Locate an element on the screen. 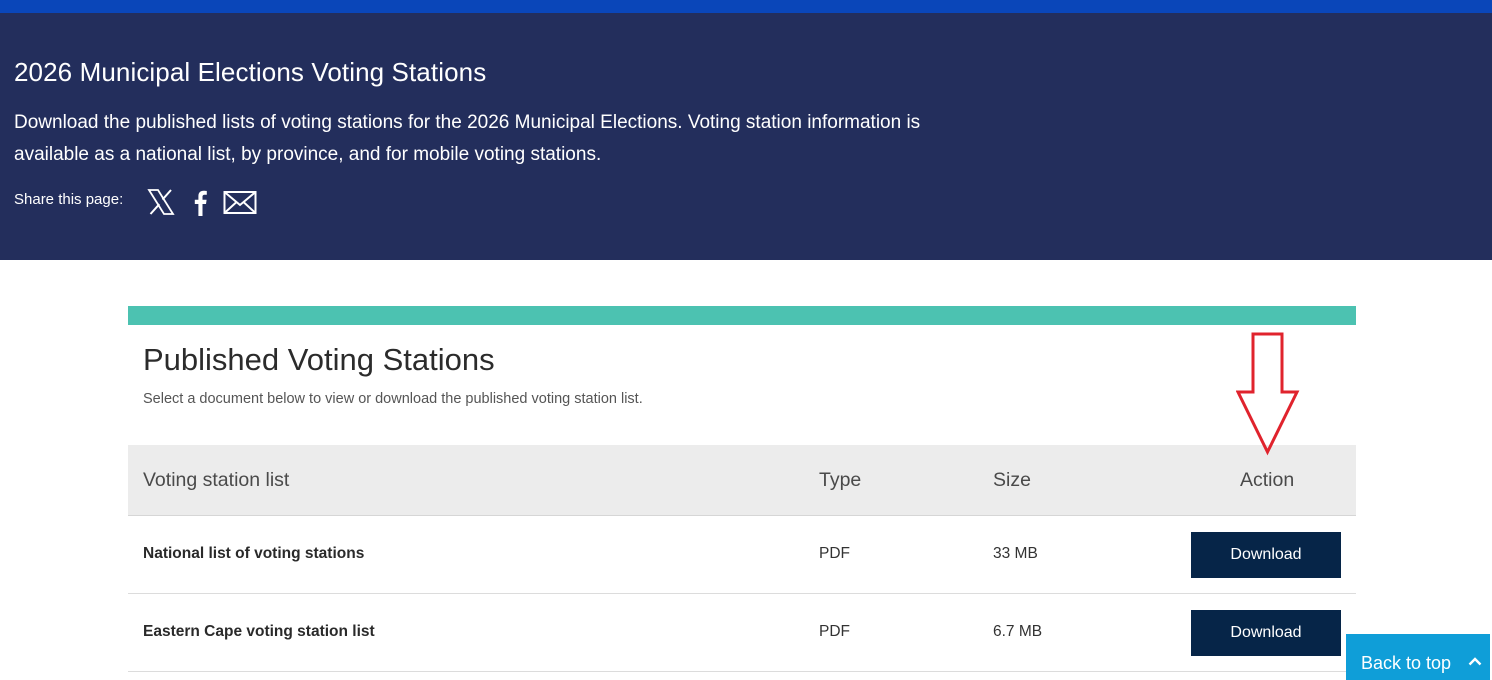 This screenshot has width=1492, height=680. facebook-icon is located at coordinates (200, 202).